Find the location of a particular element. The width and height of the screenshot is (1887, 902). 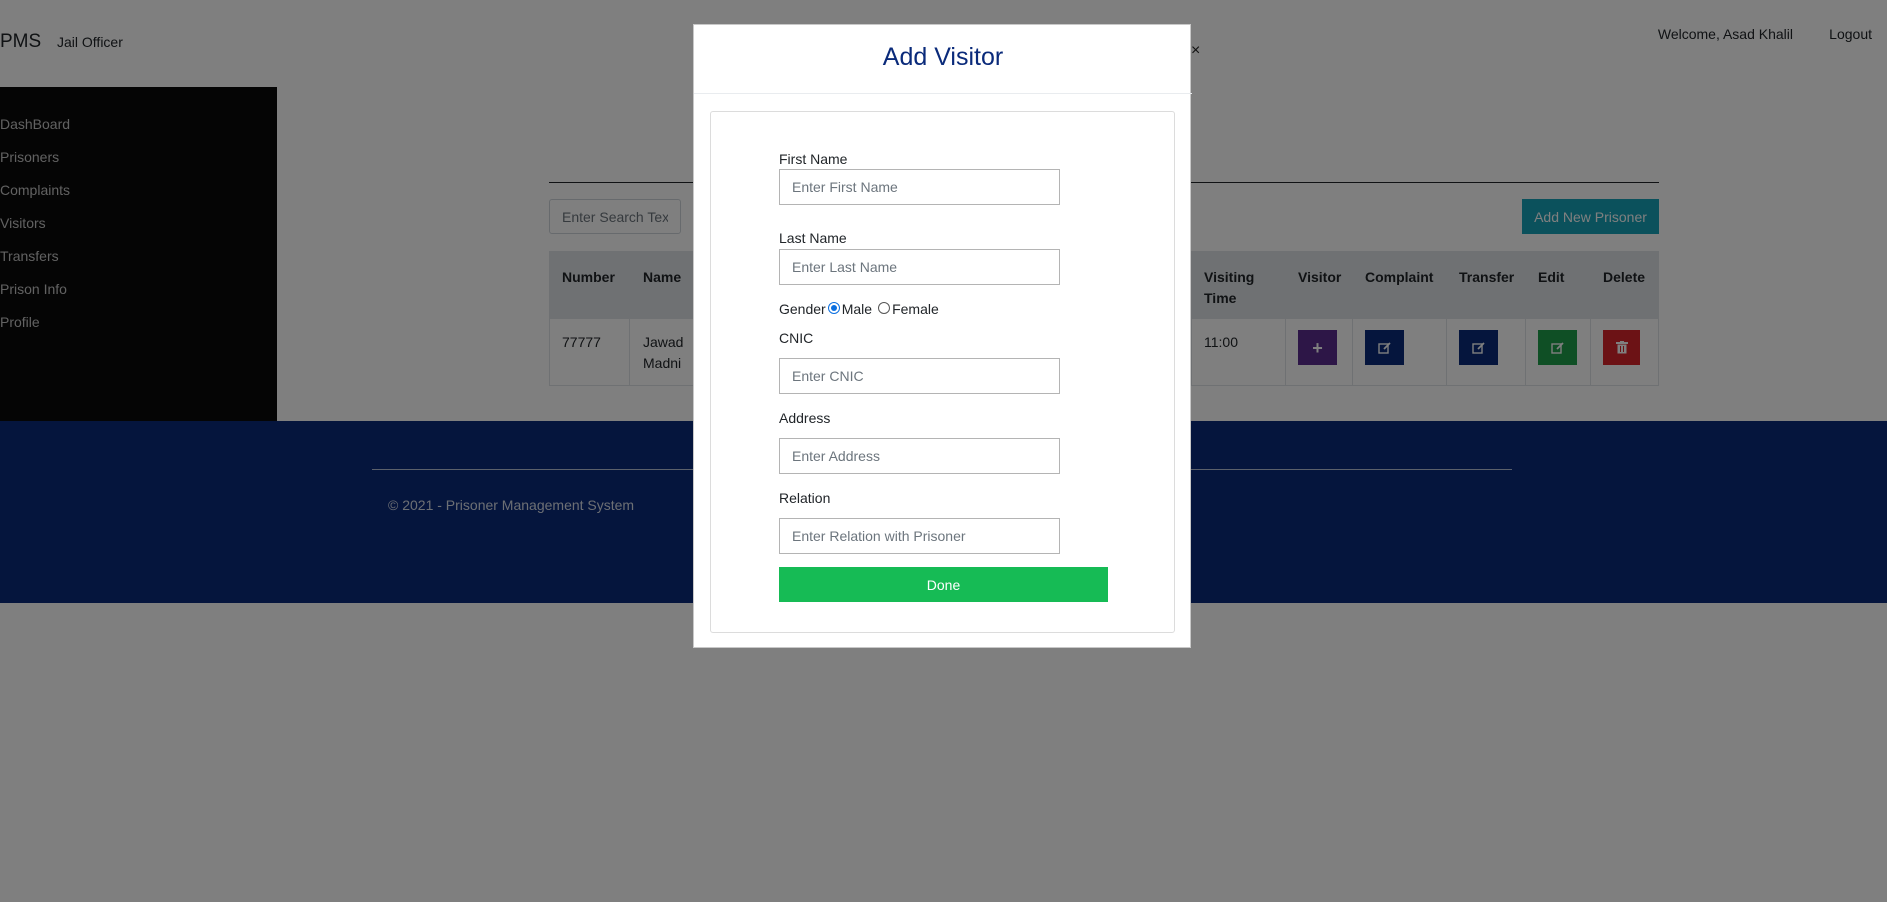

address-input is located at coordinates (919, 456).